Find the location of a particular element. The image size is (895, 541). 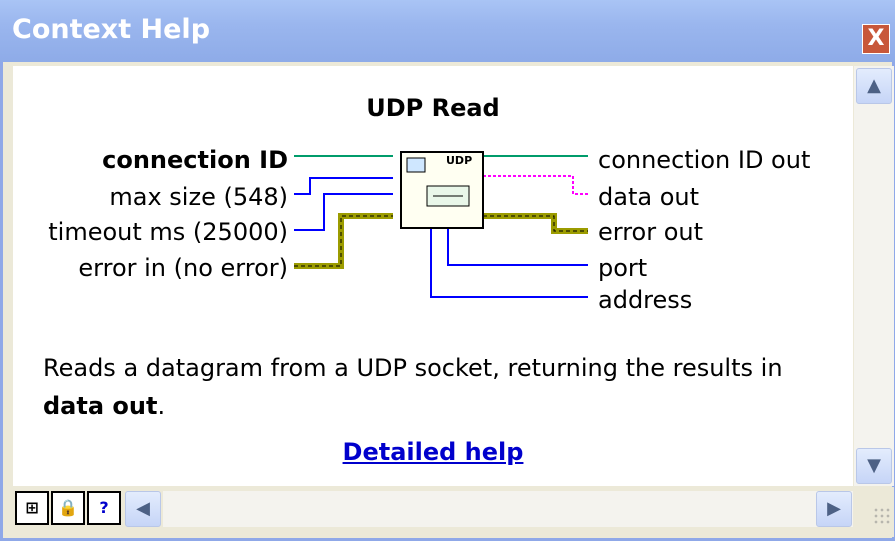

udp-icon-label: UDP is located at coordinates (459, 160).